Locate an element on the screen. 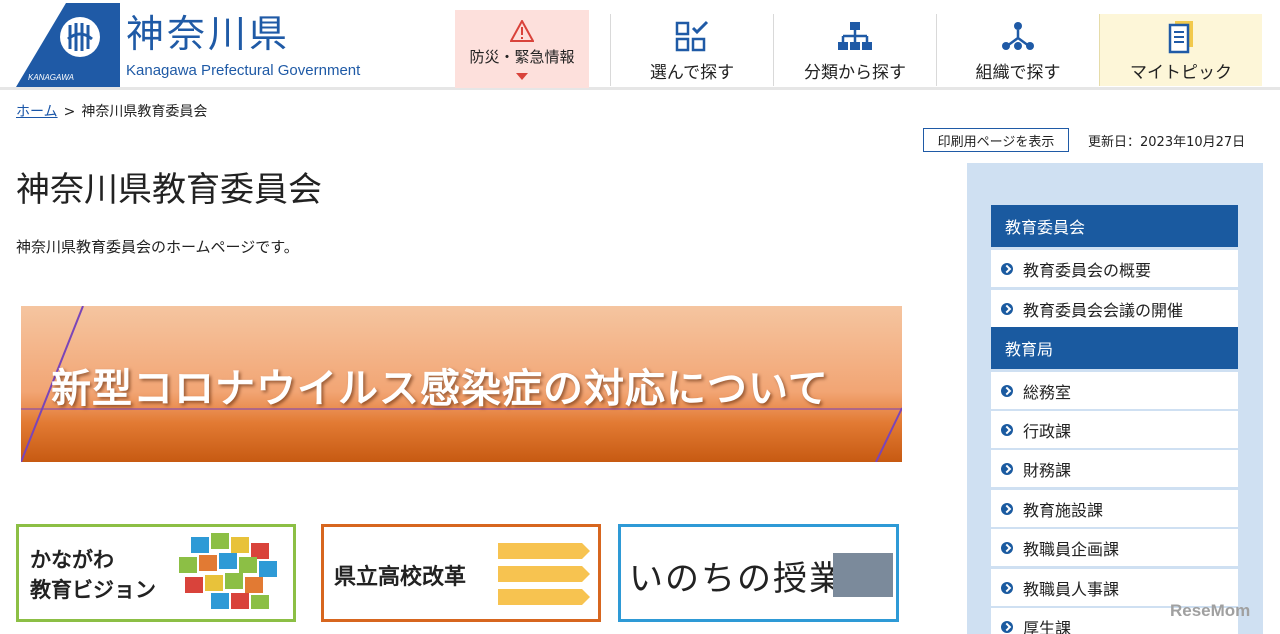 Image resolution: width=1280 pixels, height=634 pixels. nav-mytopic: マイトピック is located at coordinates (1180, 50).